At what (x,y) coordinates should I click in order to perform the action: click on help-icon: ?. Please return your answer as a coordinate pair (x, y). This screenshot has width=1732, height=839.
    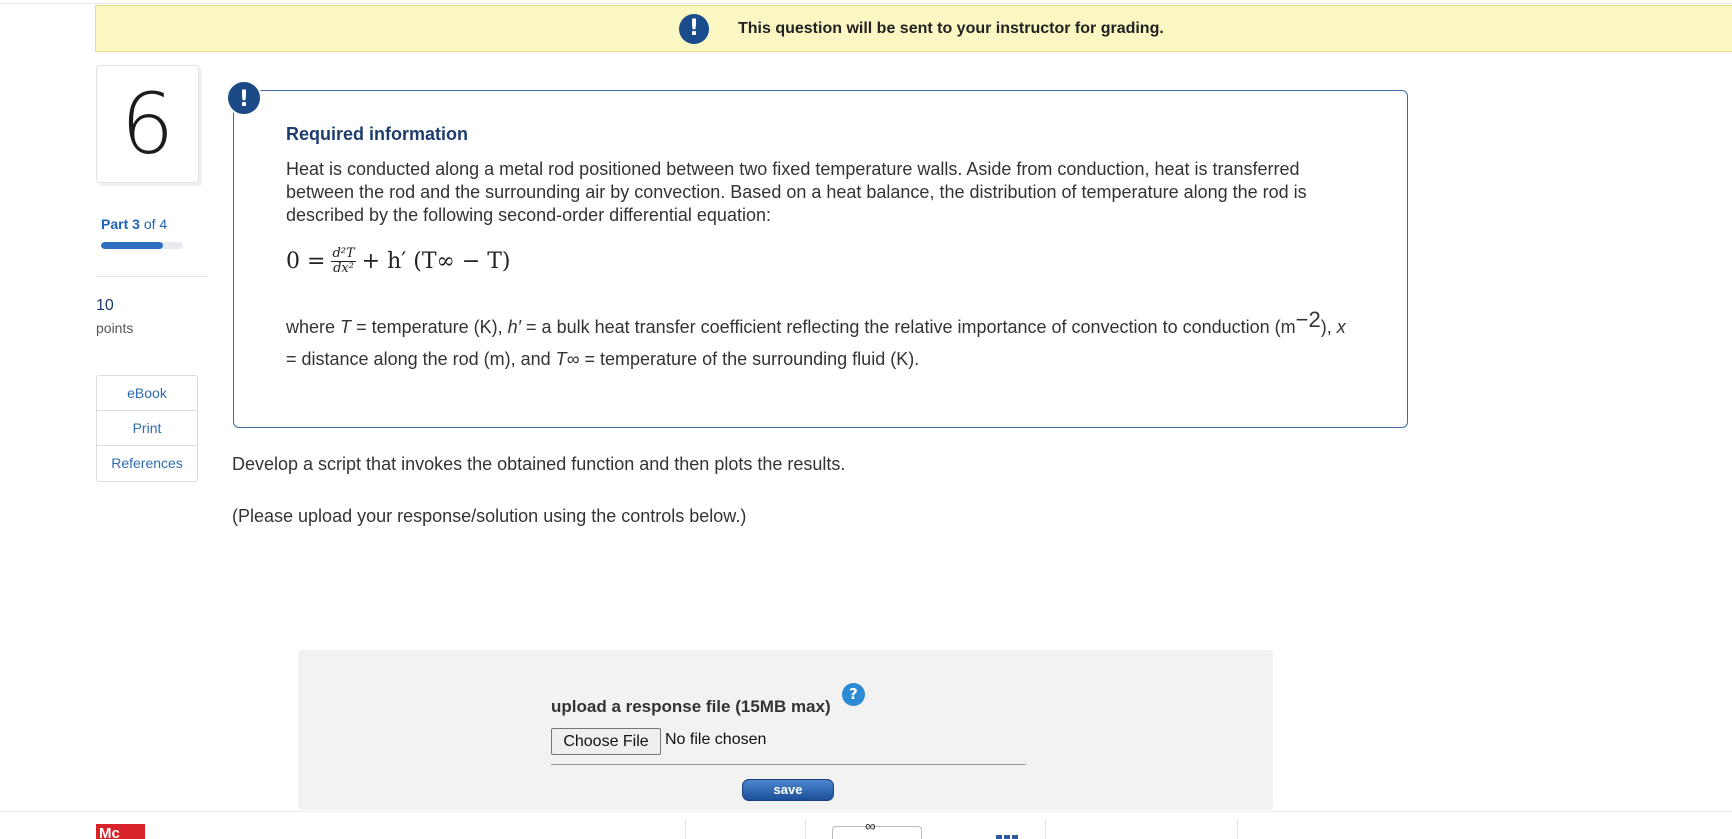
    Looking at the image, I should click on (853, 694).